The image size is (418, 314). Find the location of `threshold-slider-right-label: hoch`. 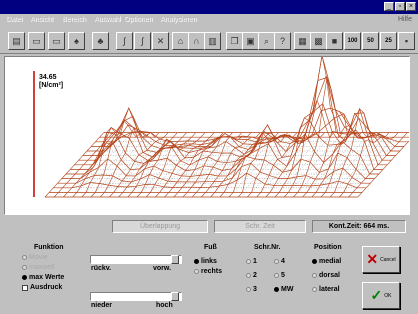

threshold-slider-right-label: hoch is located at coordinates (164, 305).